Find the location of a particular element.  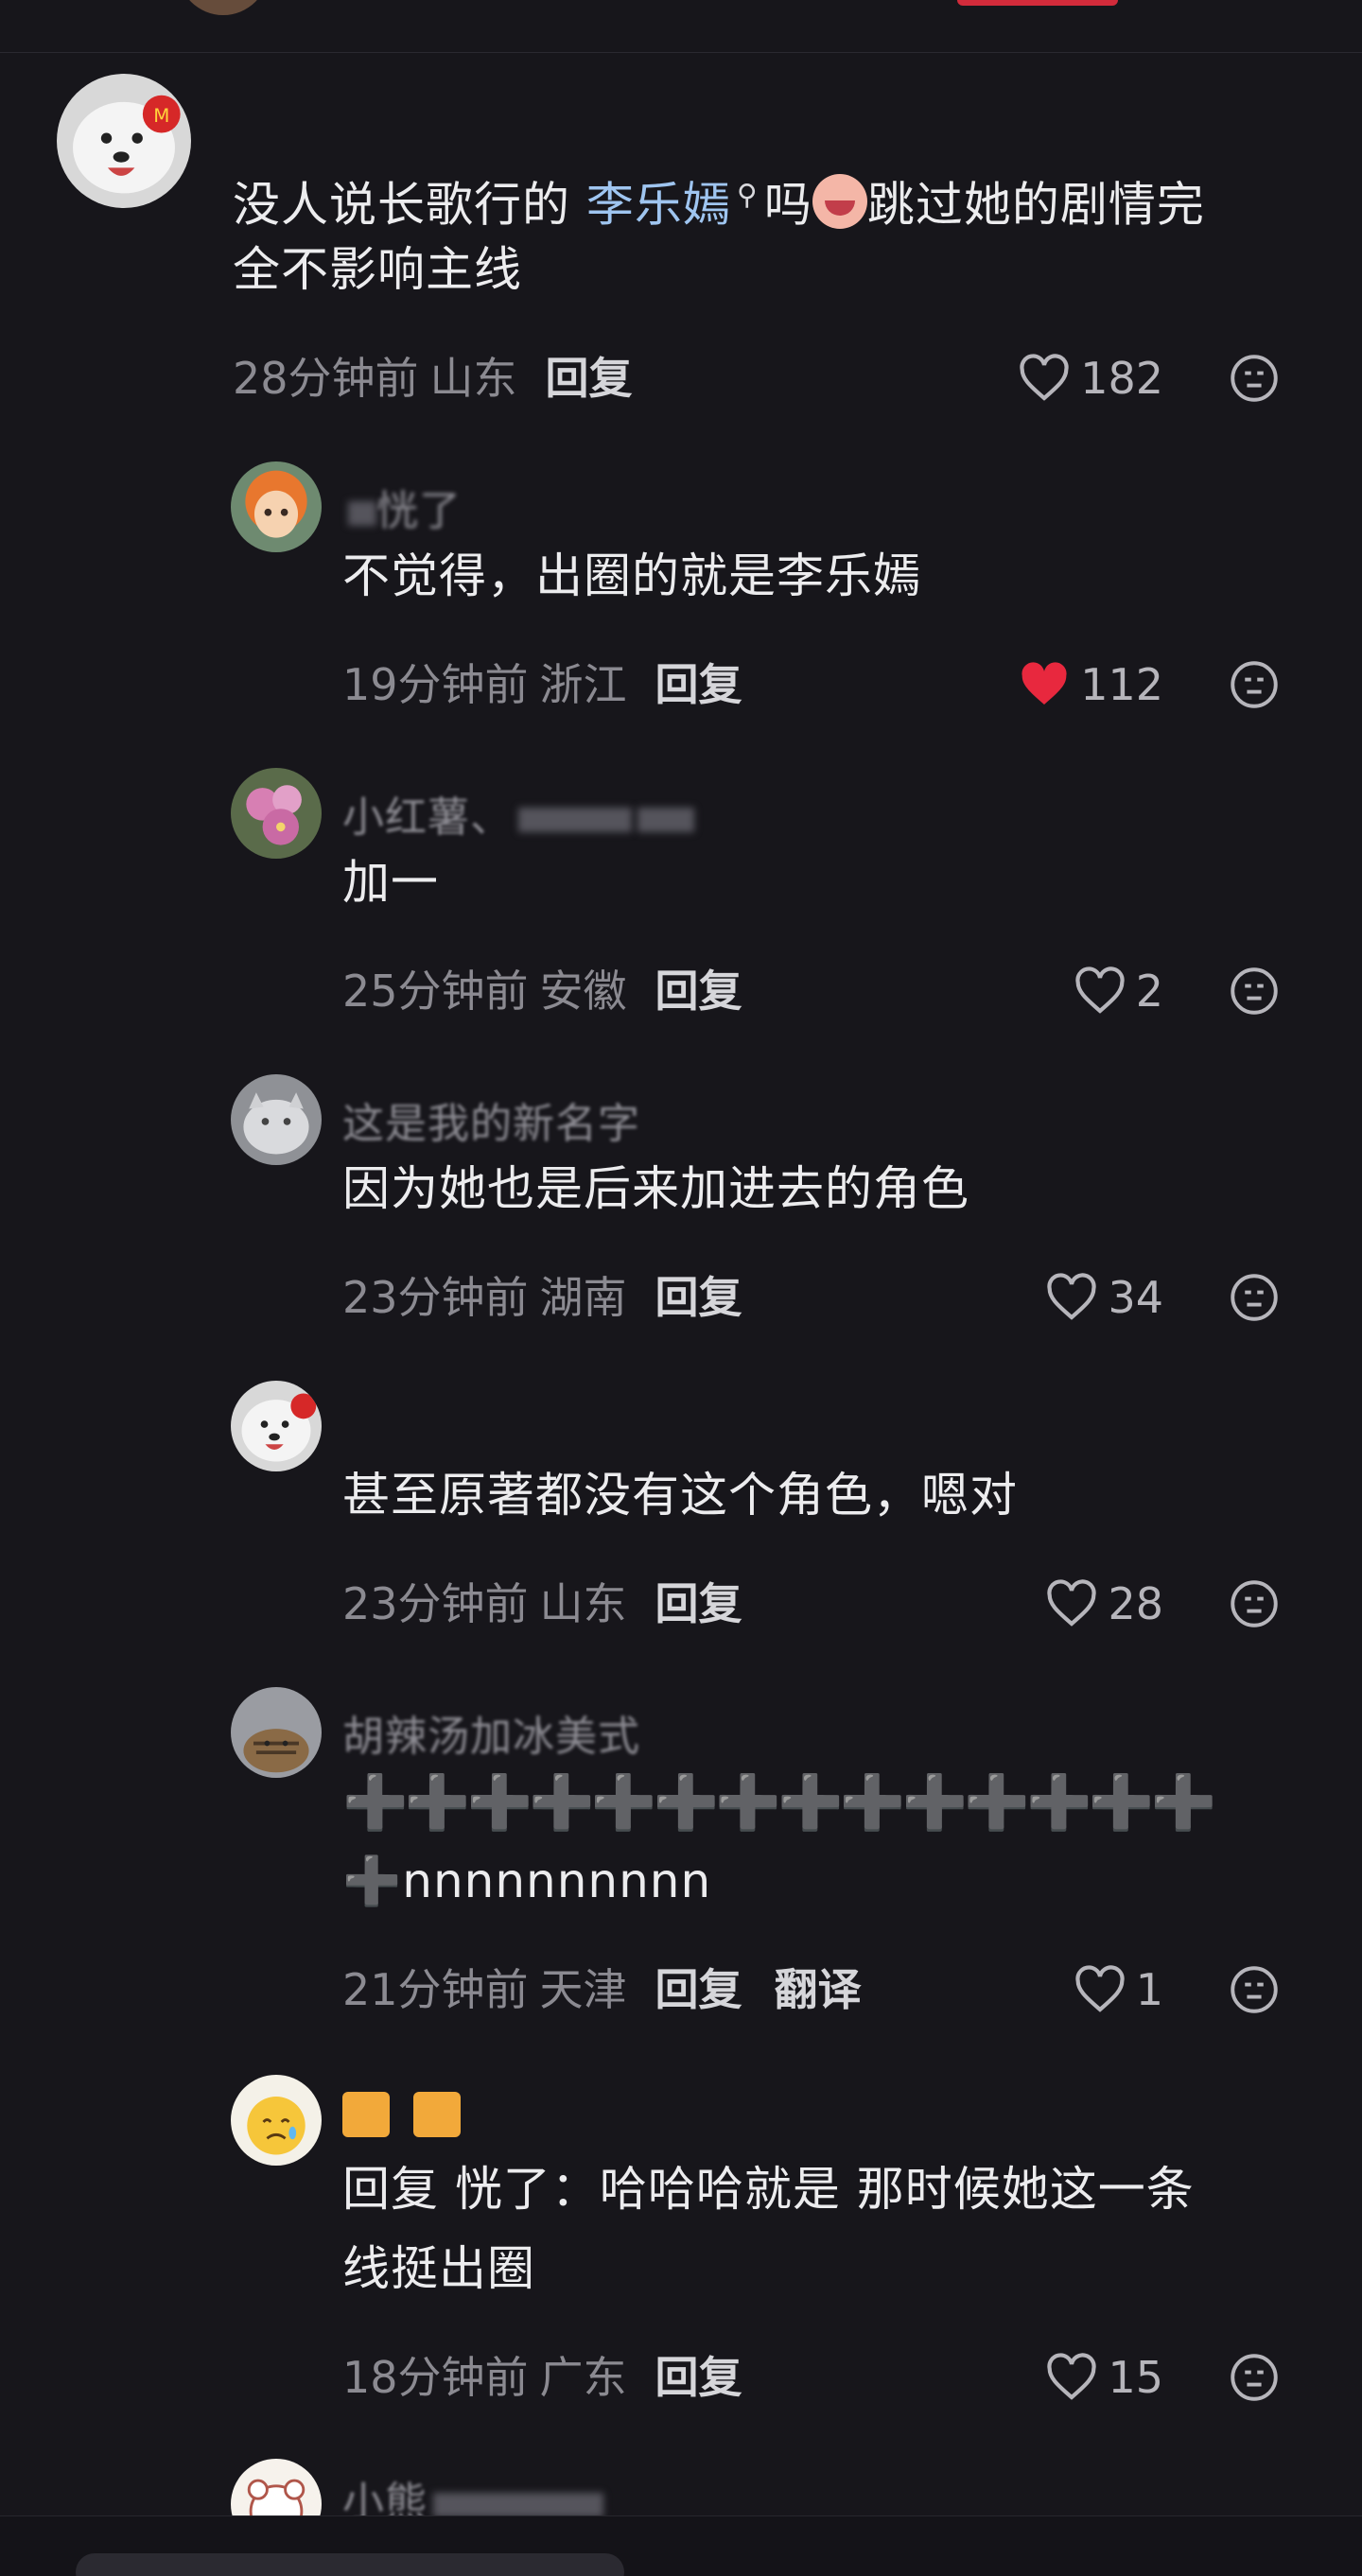

comment-text-line1: ➕➕➕➕➕➕➕➕➕➕➕➕➕➕ is located at coordinates (779, 1803).